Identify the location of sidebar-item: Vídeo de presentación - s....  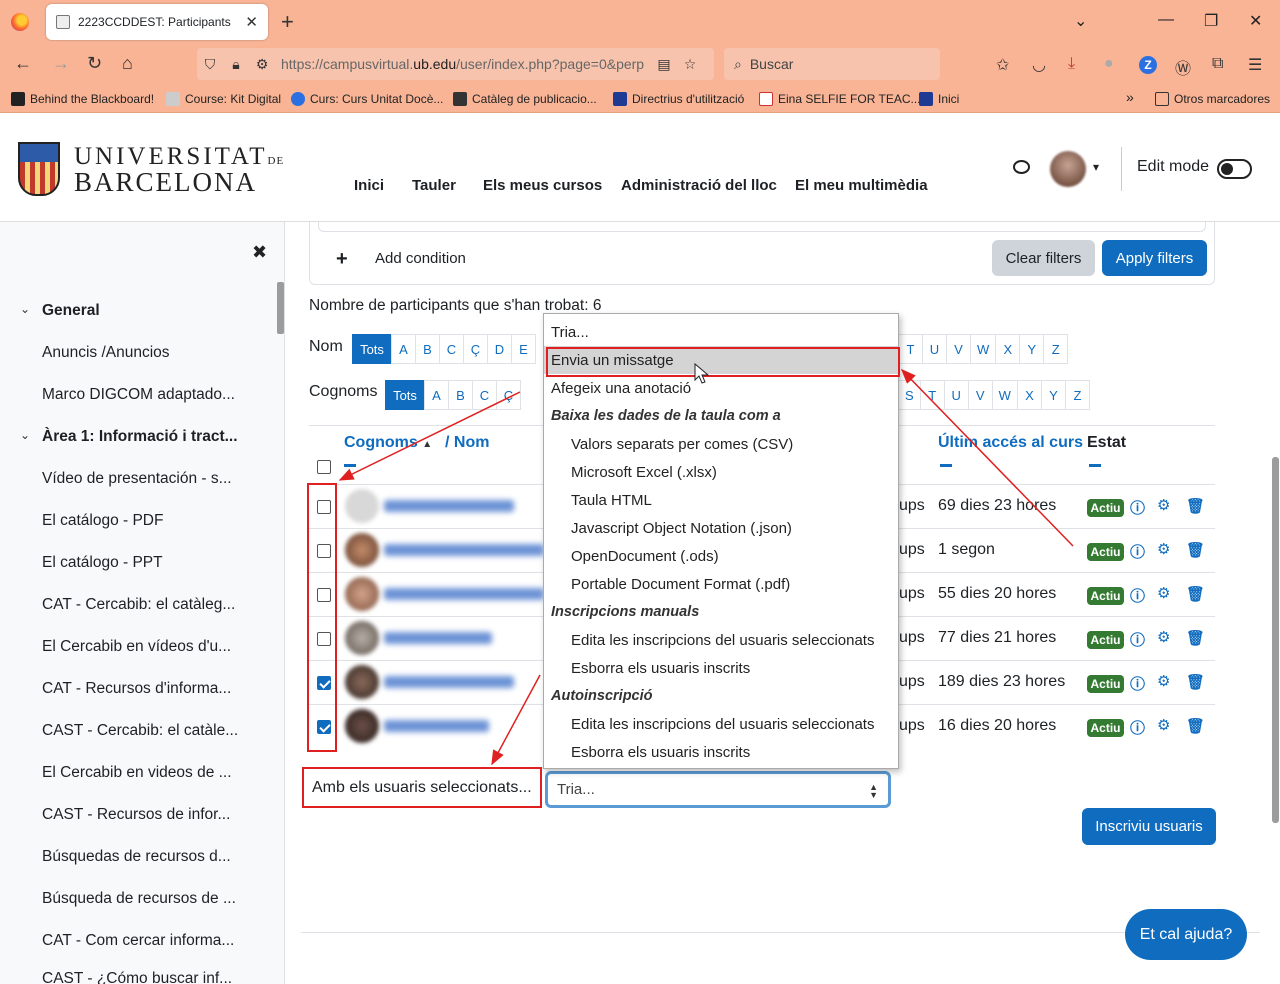
(137, 479).